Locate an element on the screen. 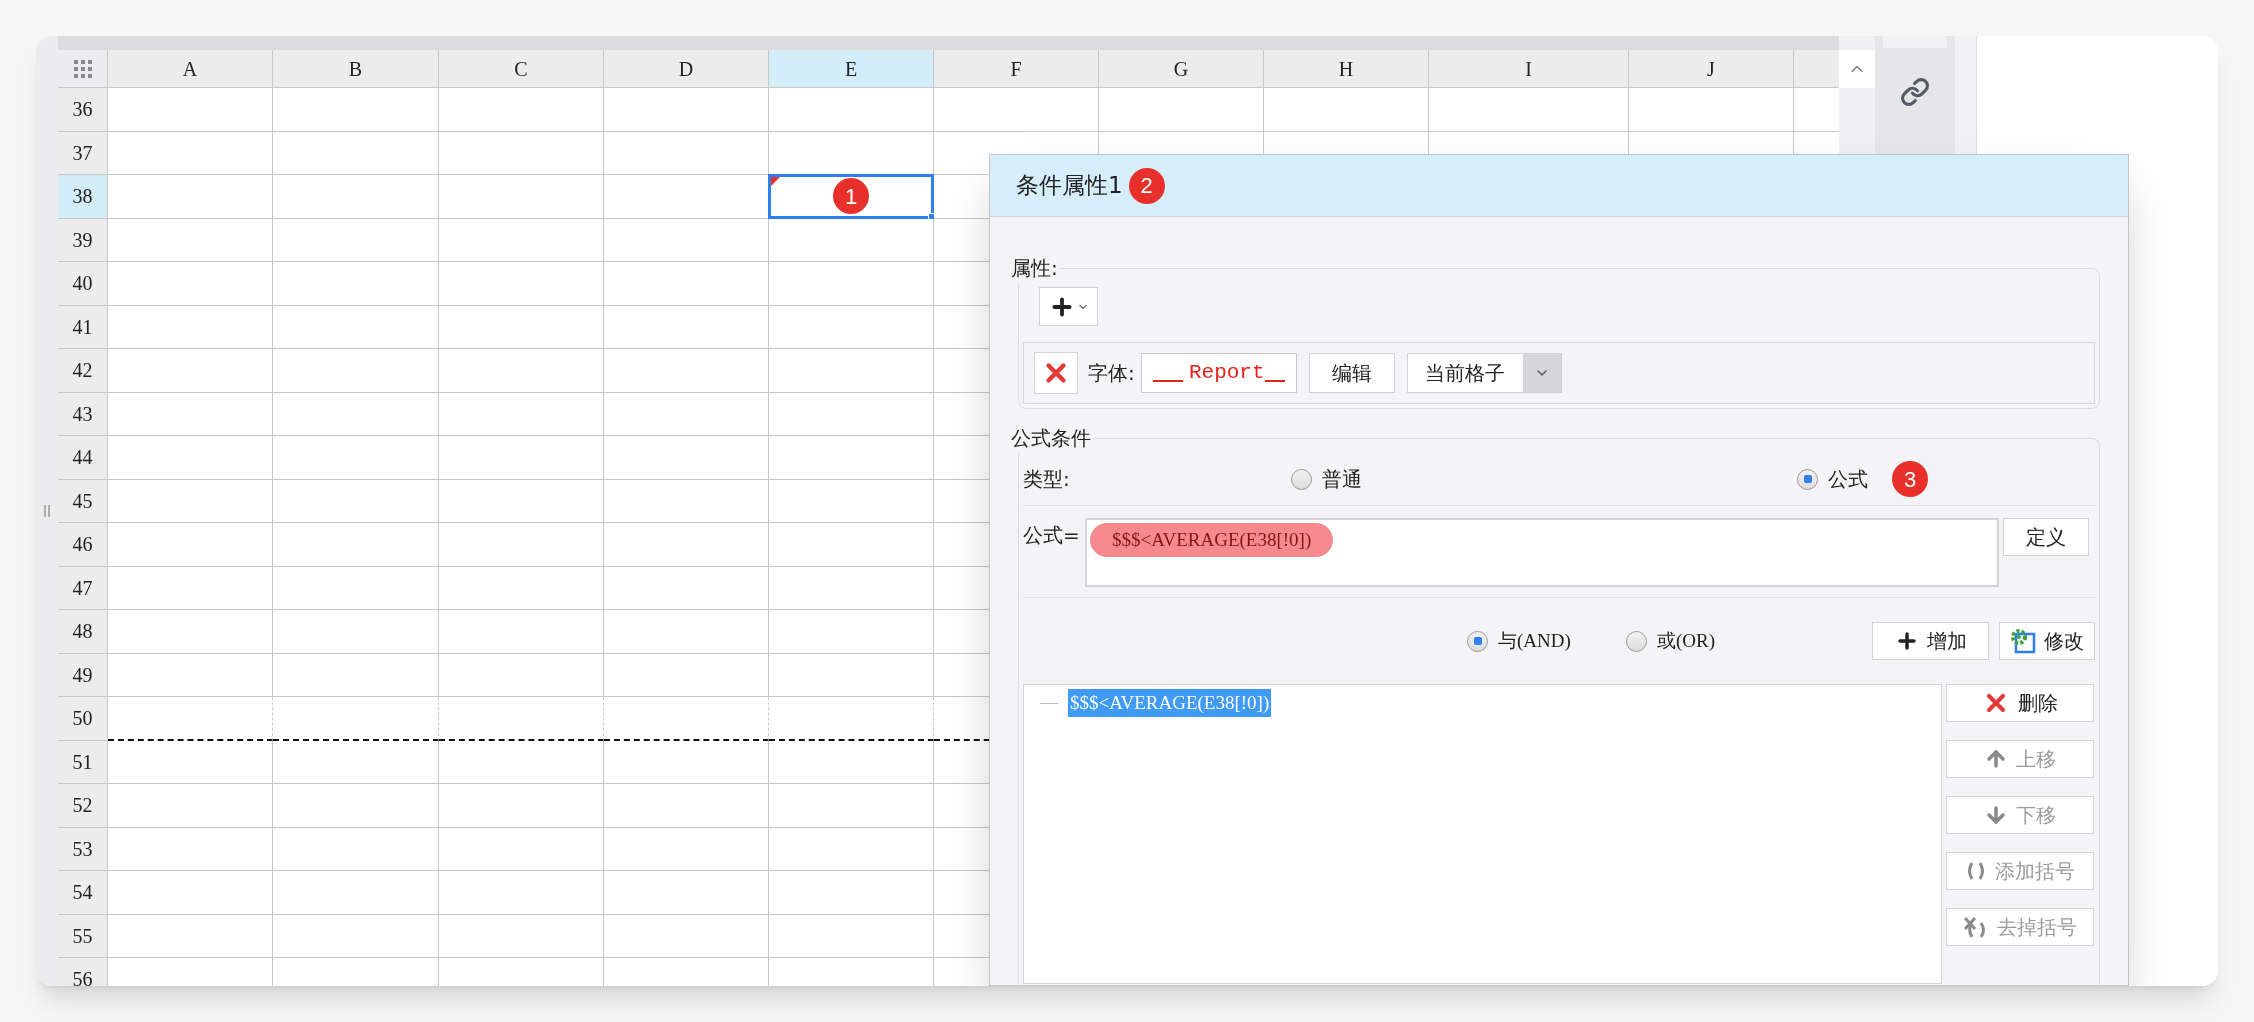  row-header: 51 is located at coordinates (83, 762).